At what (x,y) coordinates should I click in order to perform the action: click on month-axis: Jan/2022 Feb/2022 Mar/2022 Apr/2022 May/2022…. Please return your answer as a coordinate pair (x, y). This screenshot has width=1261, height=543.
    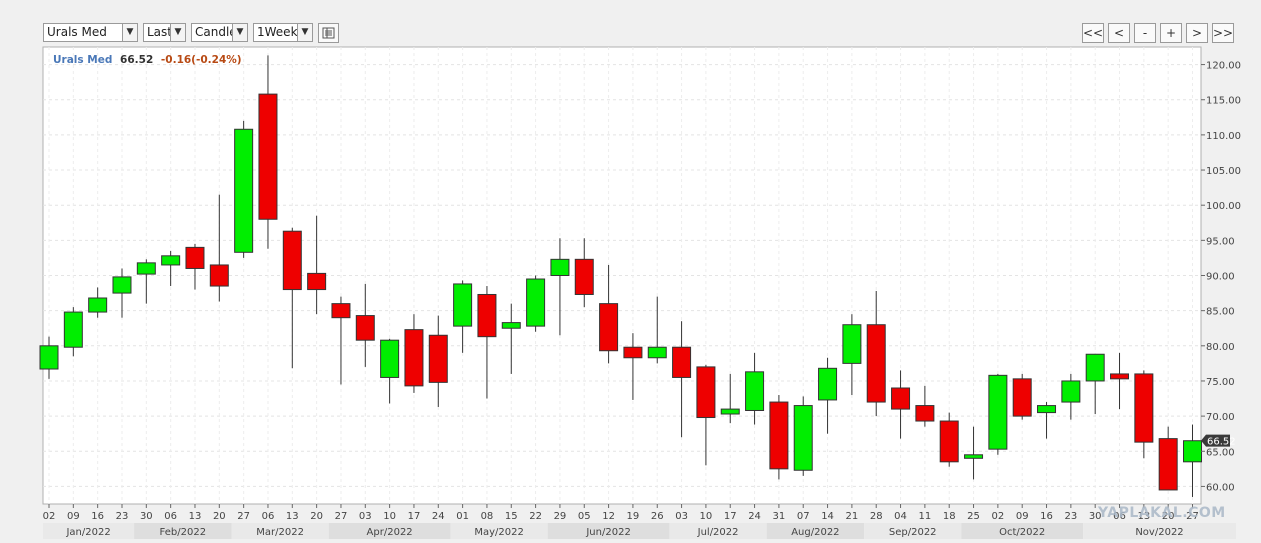
    Looking at the image, I should click on (639, 531).